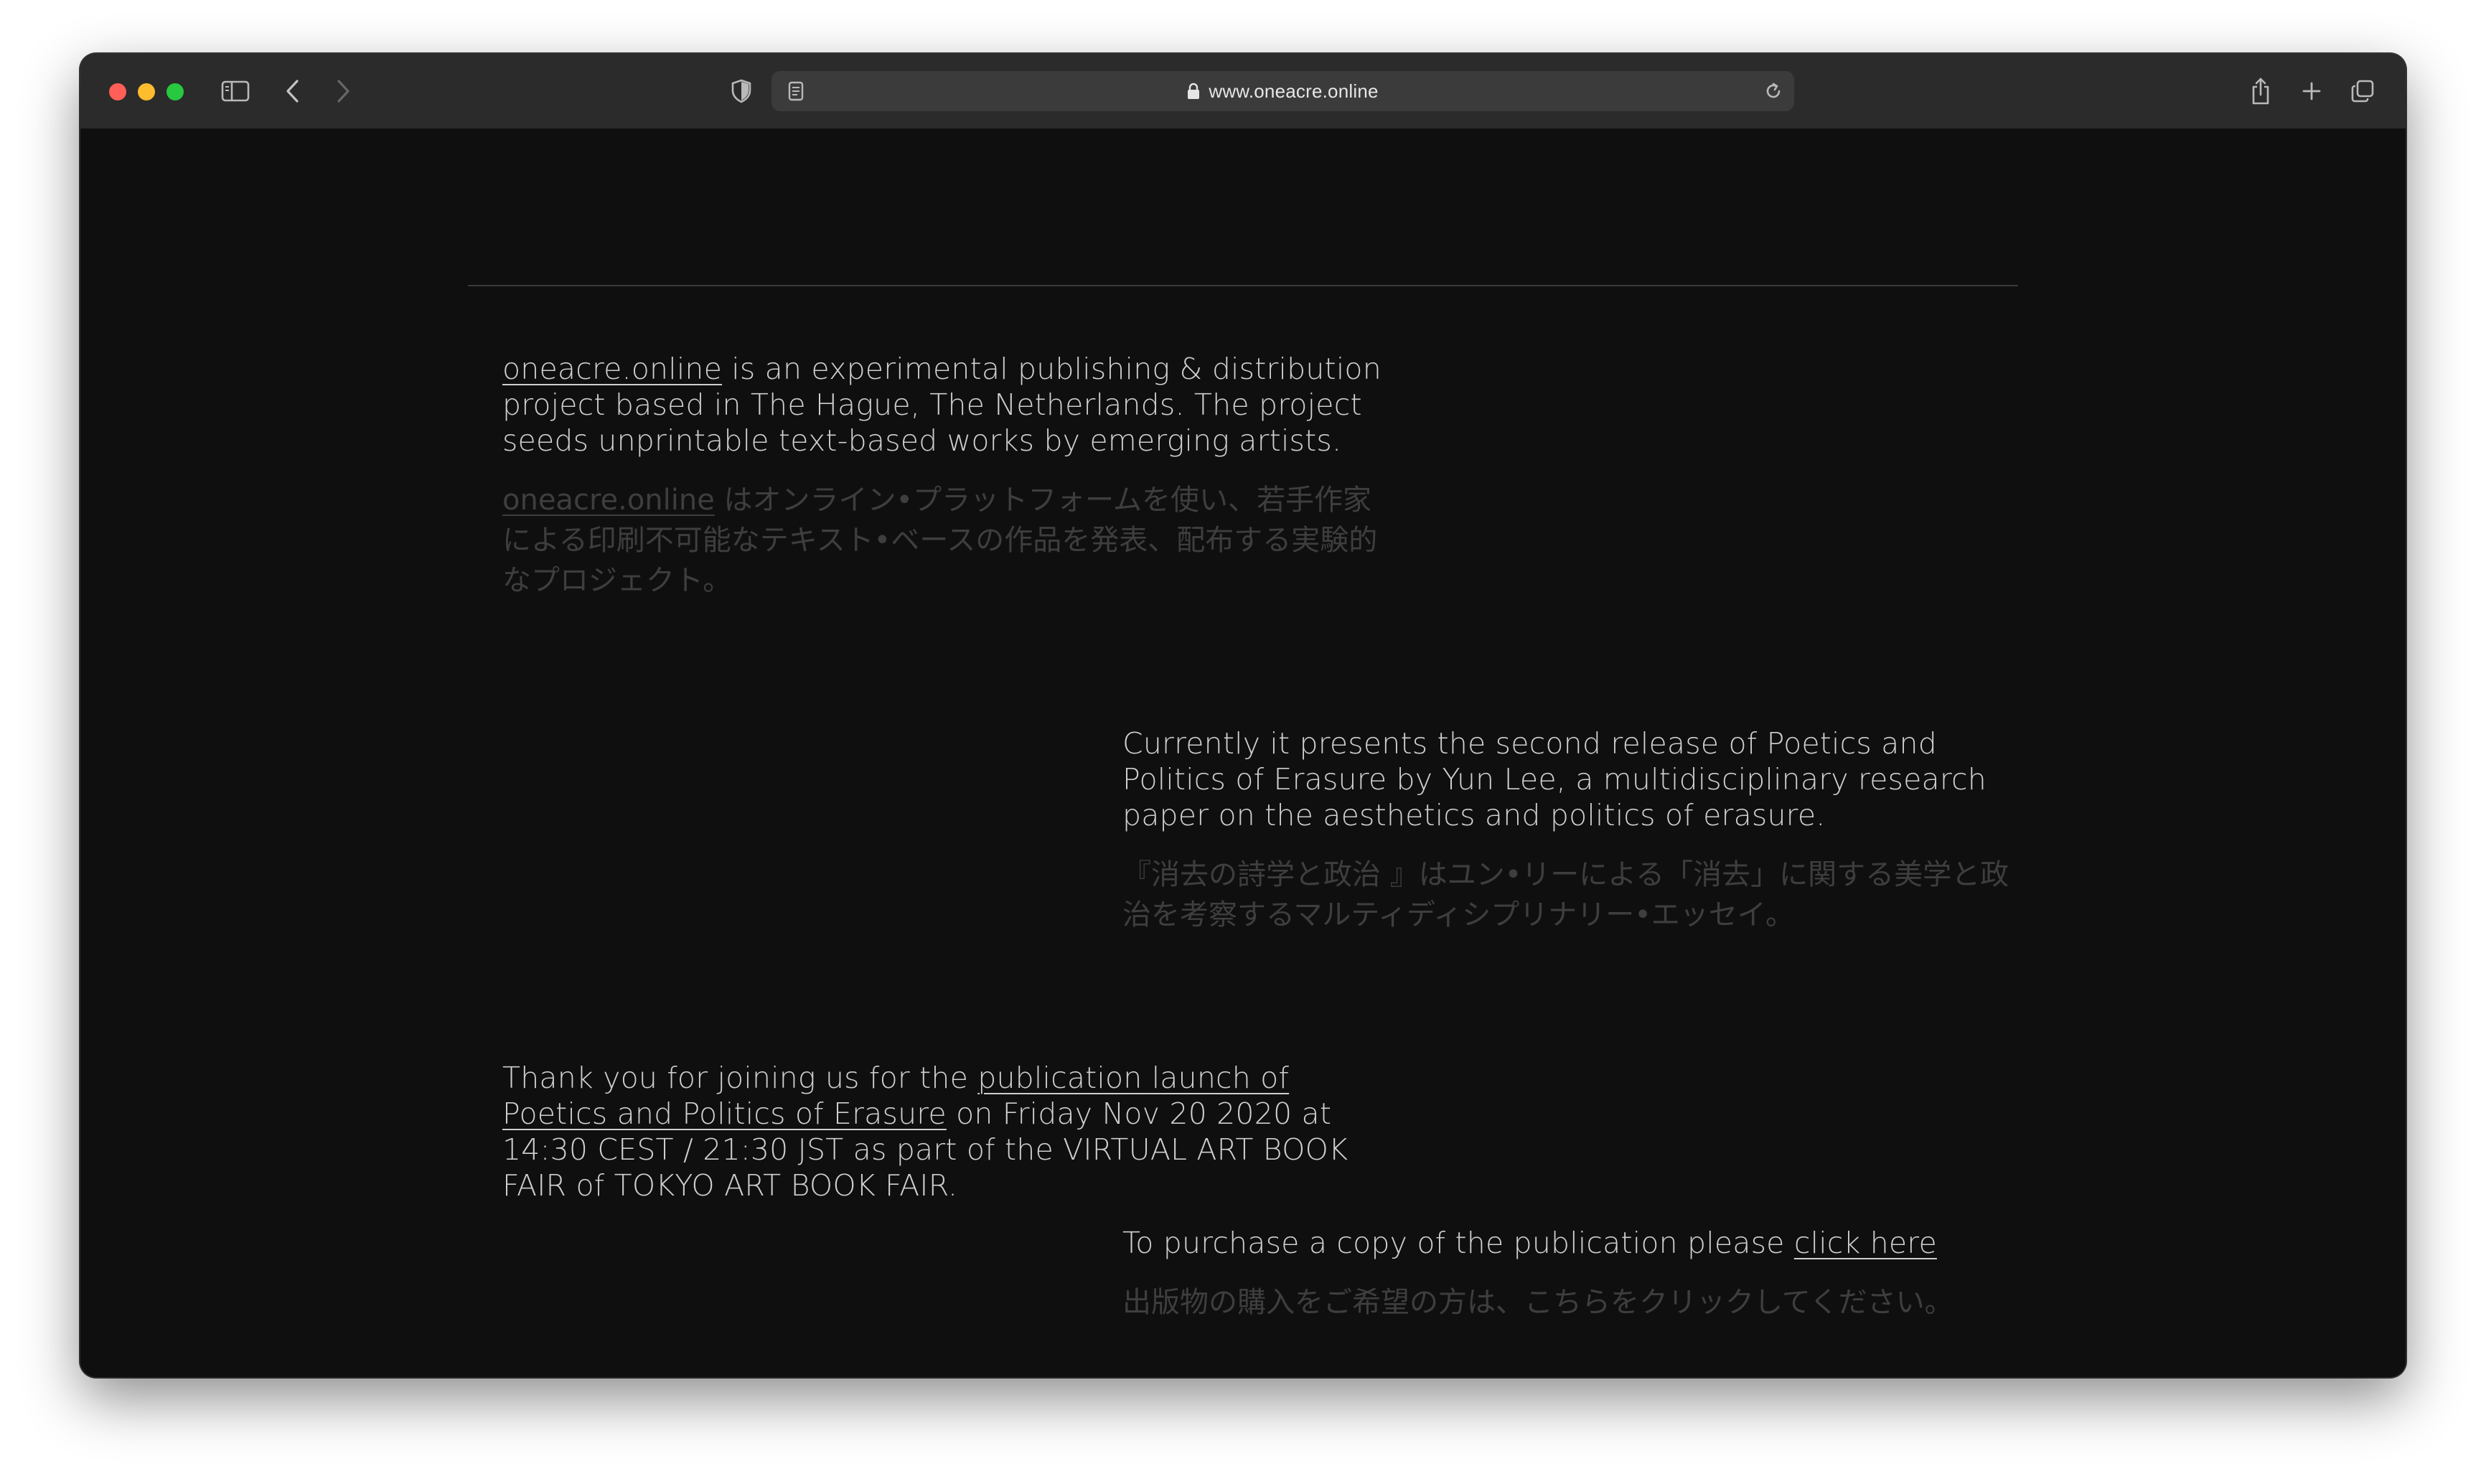  Describe the element at coordinates (343, 91) in the screenshot. I see `forward-icon` at that location.